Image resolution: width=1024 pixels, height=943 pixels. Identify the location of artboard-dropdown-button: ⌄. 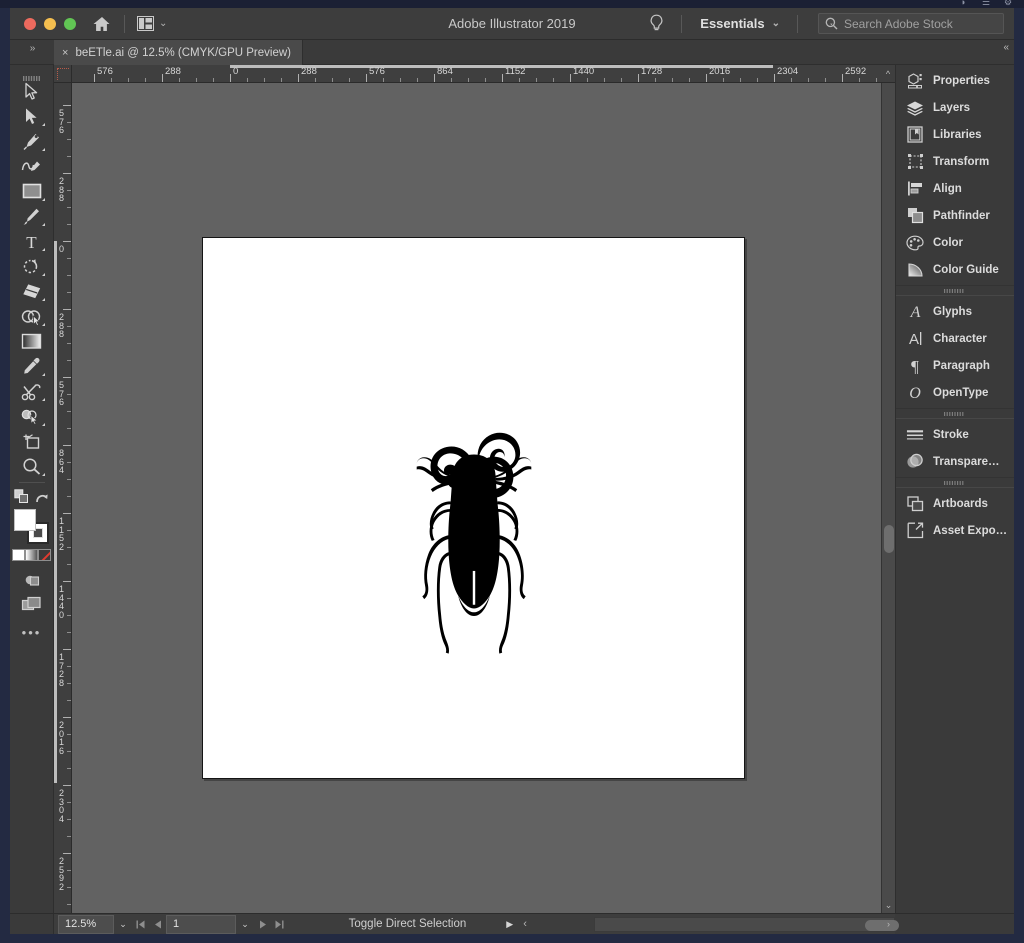
(245, 924).